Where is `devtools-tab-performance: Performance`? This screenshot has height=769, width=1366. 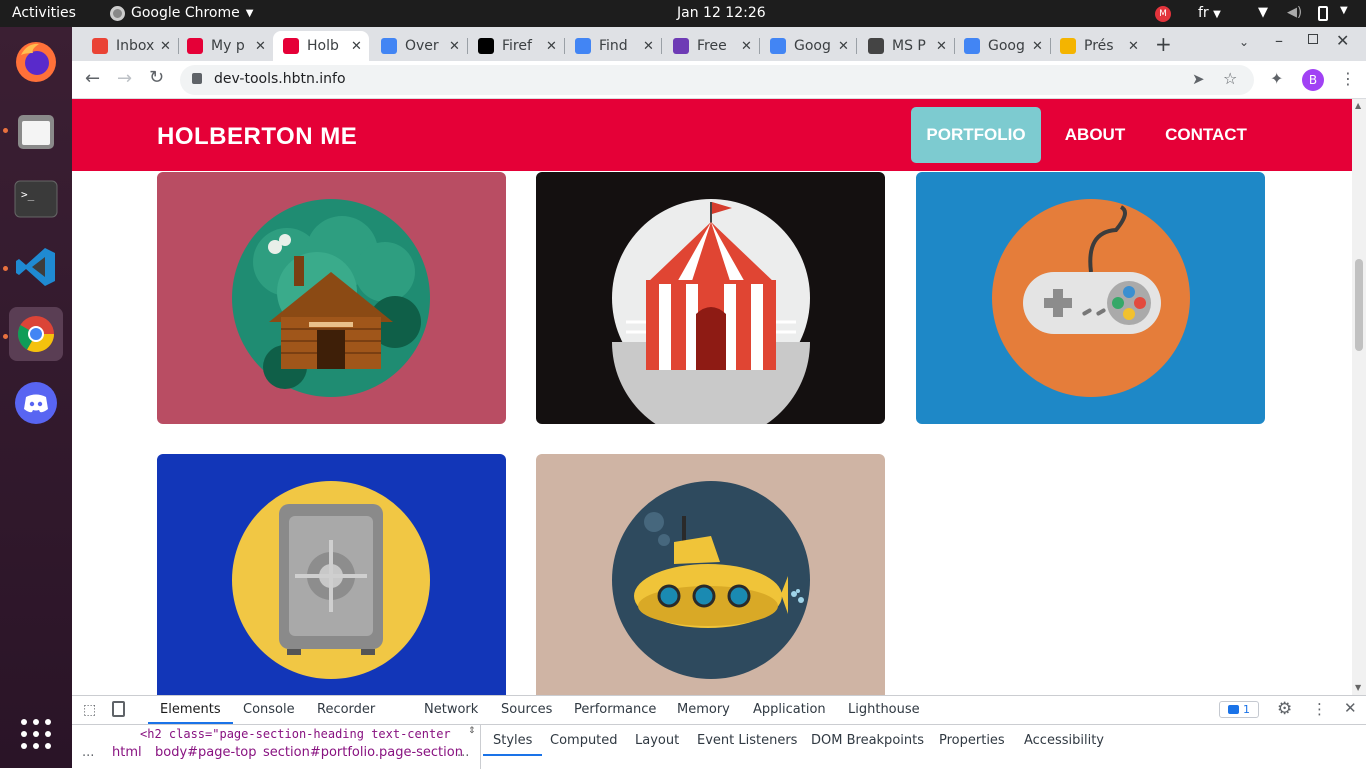
devtools-tab-performance: Performance is located at coordinates (615, 709).